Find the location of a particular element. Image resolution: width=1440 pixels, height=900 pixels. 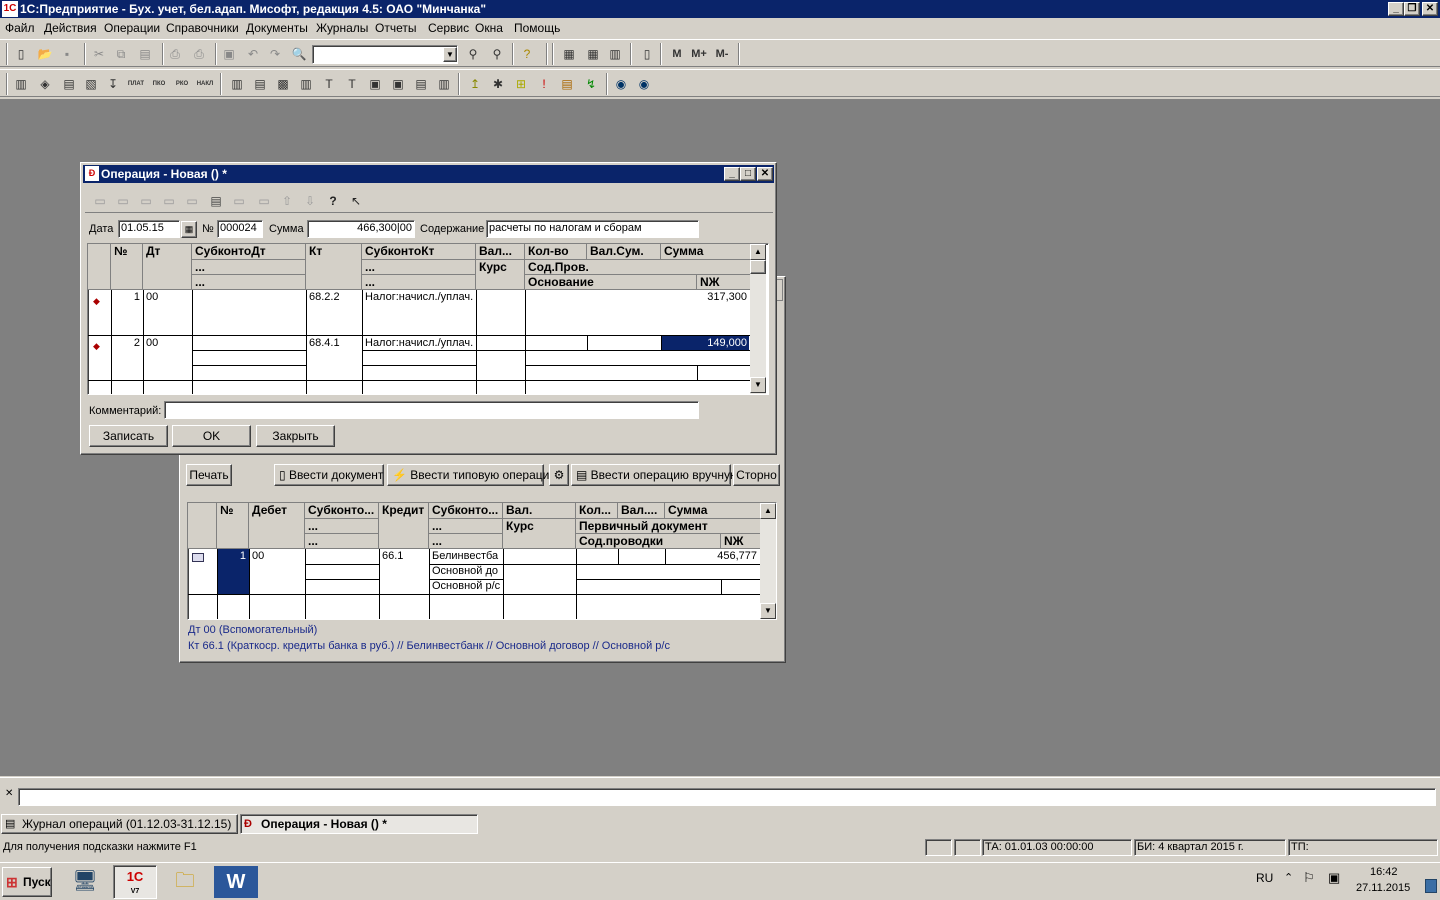

undo-icon: ↶ is located at coordinates (253, 54).